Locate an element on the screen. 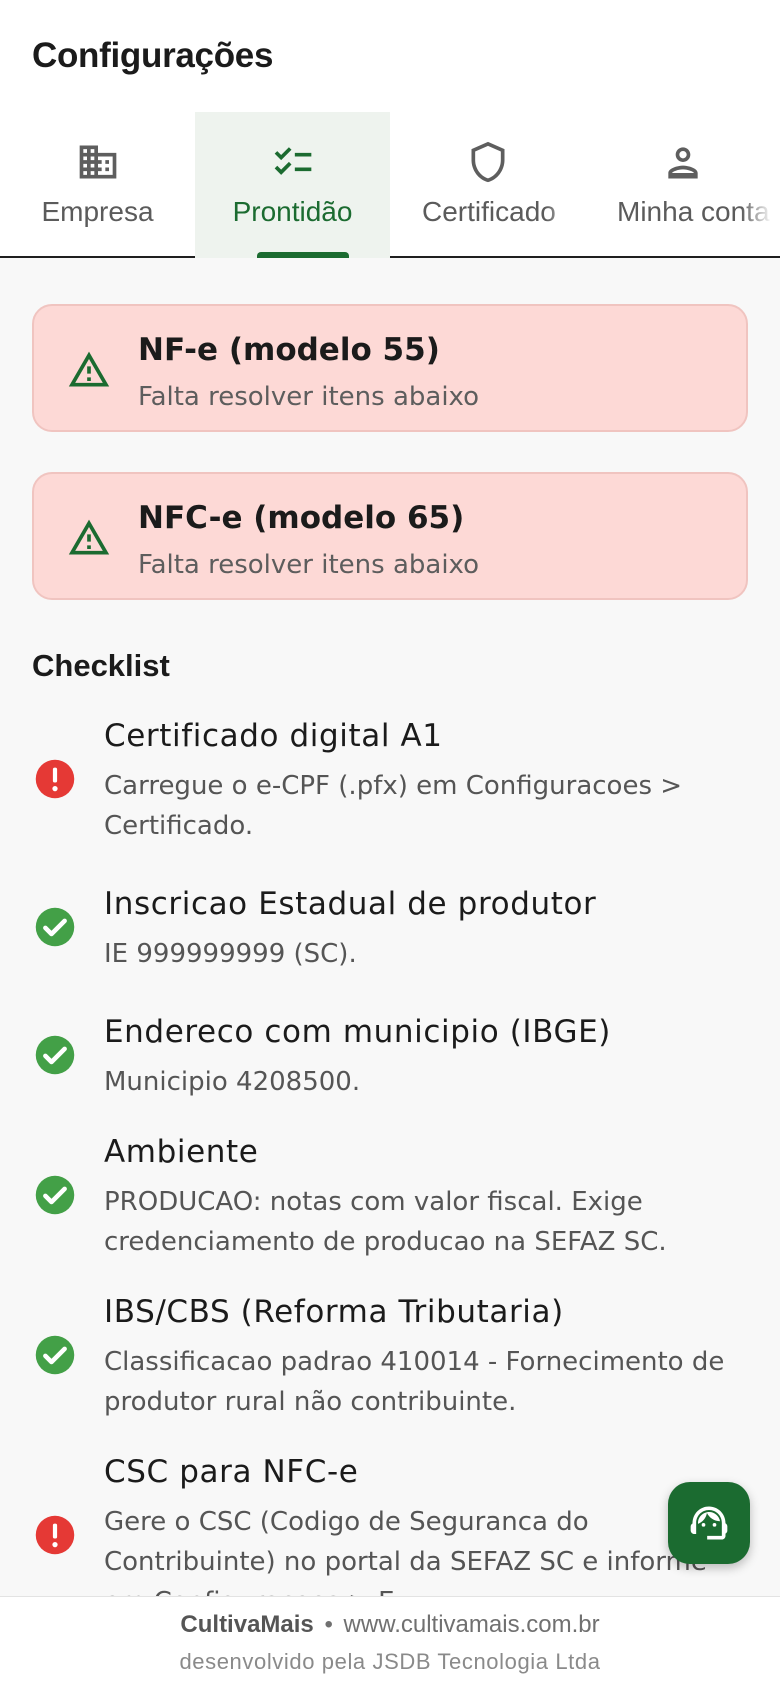 The width and height of the screenshot is (780, 1688). checklist-item-title: Ambiente is located at coordinates (181, 1152).